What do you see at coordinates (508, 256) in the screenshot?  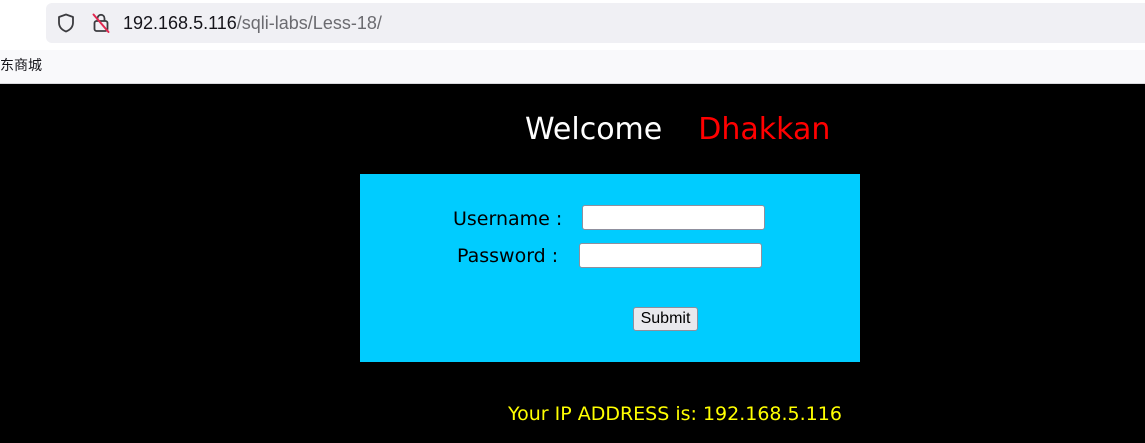 I see `password-label: Password :` at bounding box center [508, 256].